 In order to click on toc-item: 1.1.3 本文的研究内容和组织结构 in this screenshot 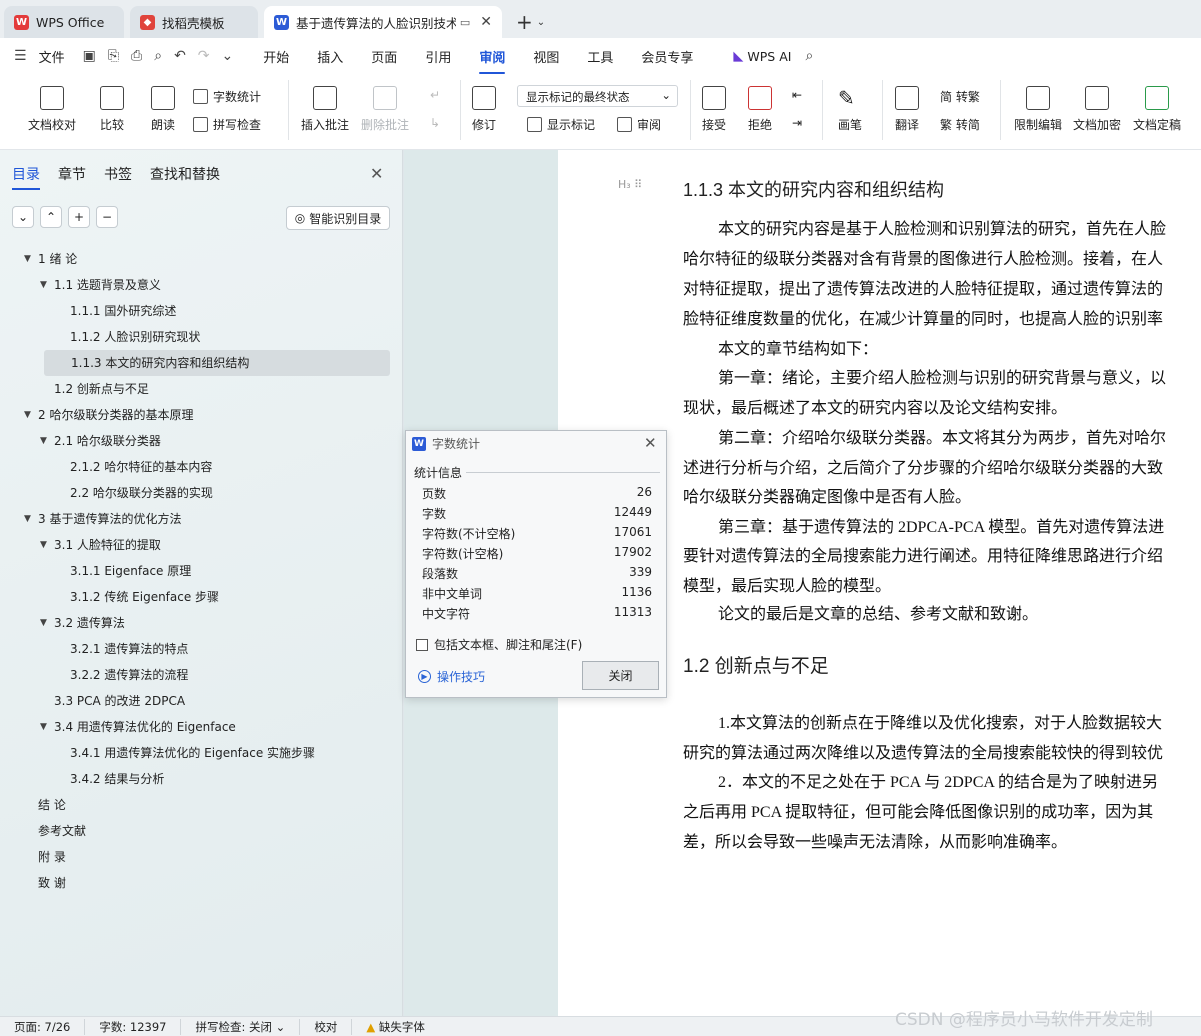, I will do `click(217, 363)`.